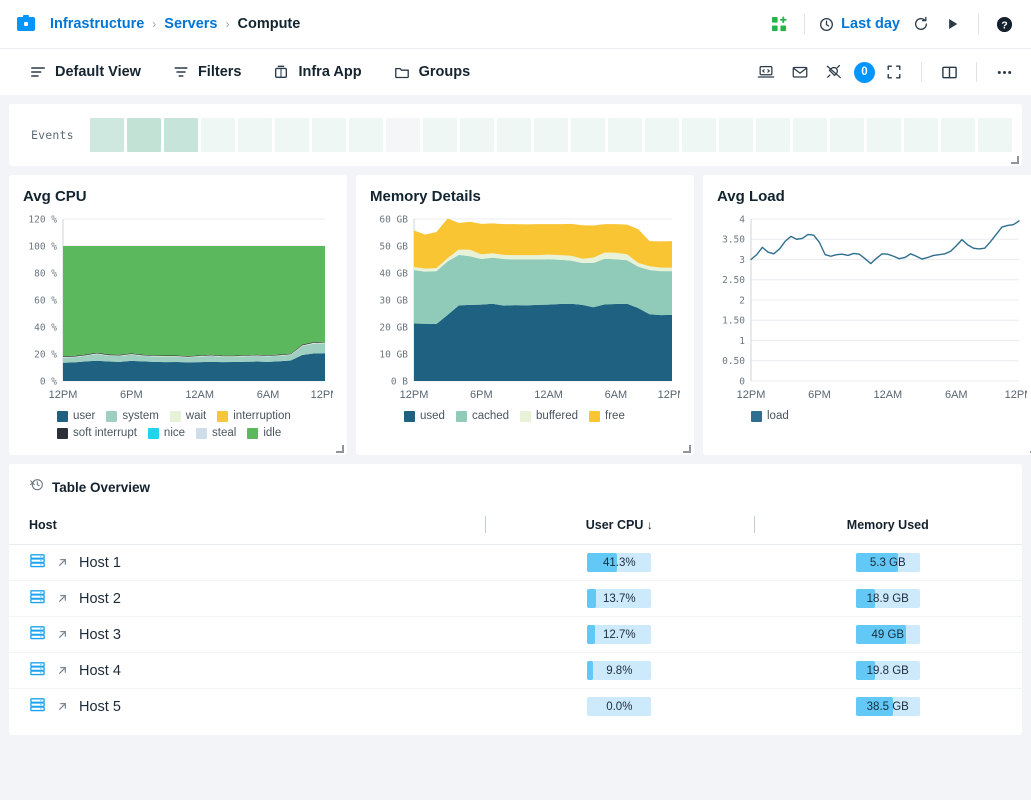 The image size is (1031, 800). I want to click on chart-title-avg-load: Avg Load, so click(751, 196).